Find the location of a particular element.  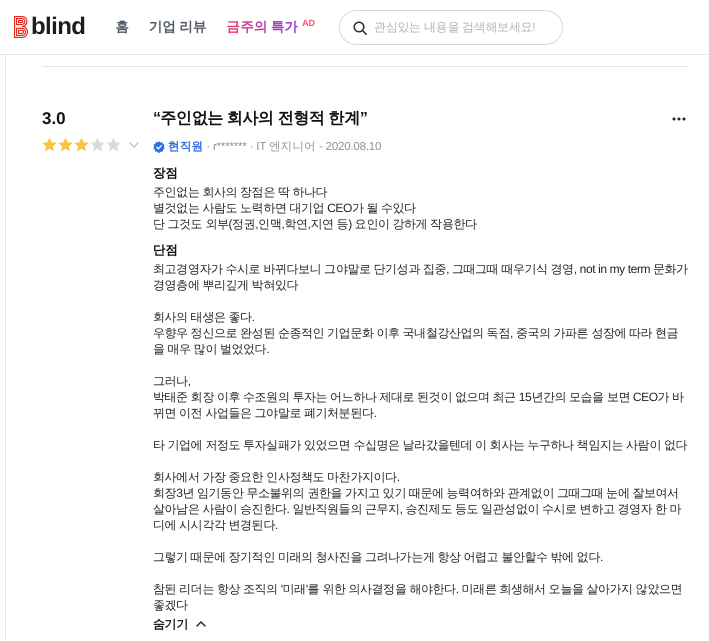

ad-label: AD is located at coordinates (309, 23).